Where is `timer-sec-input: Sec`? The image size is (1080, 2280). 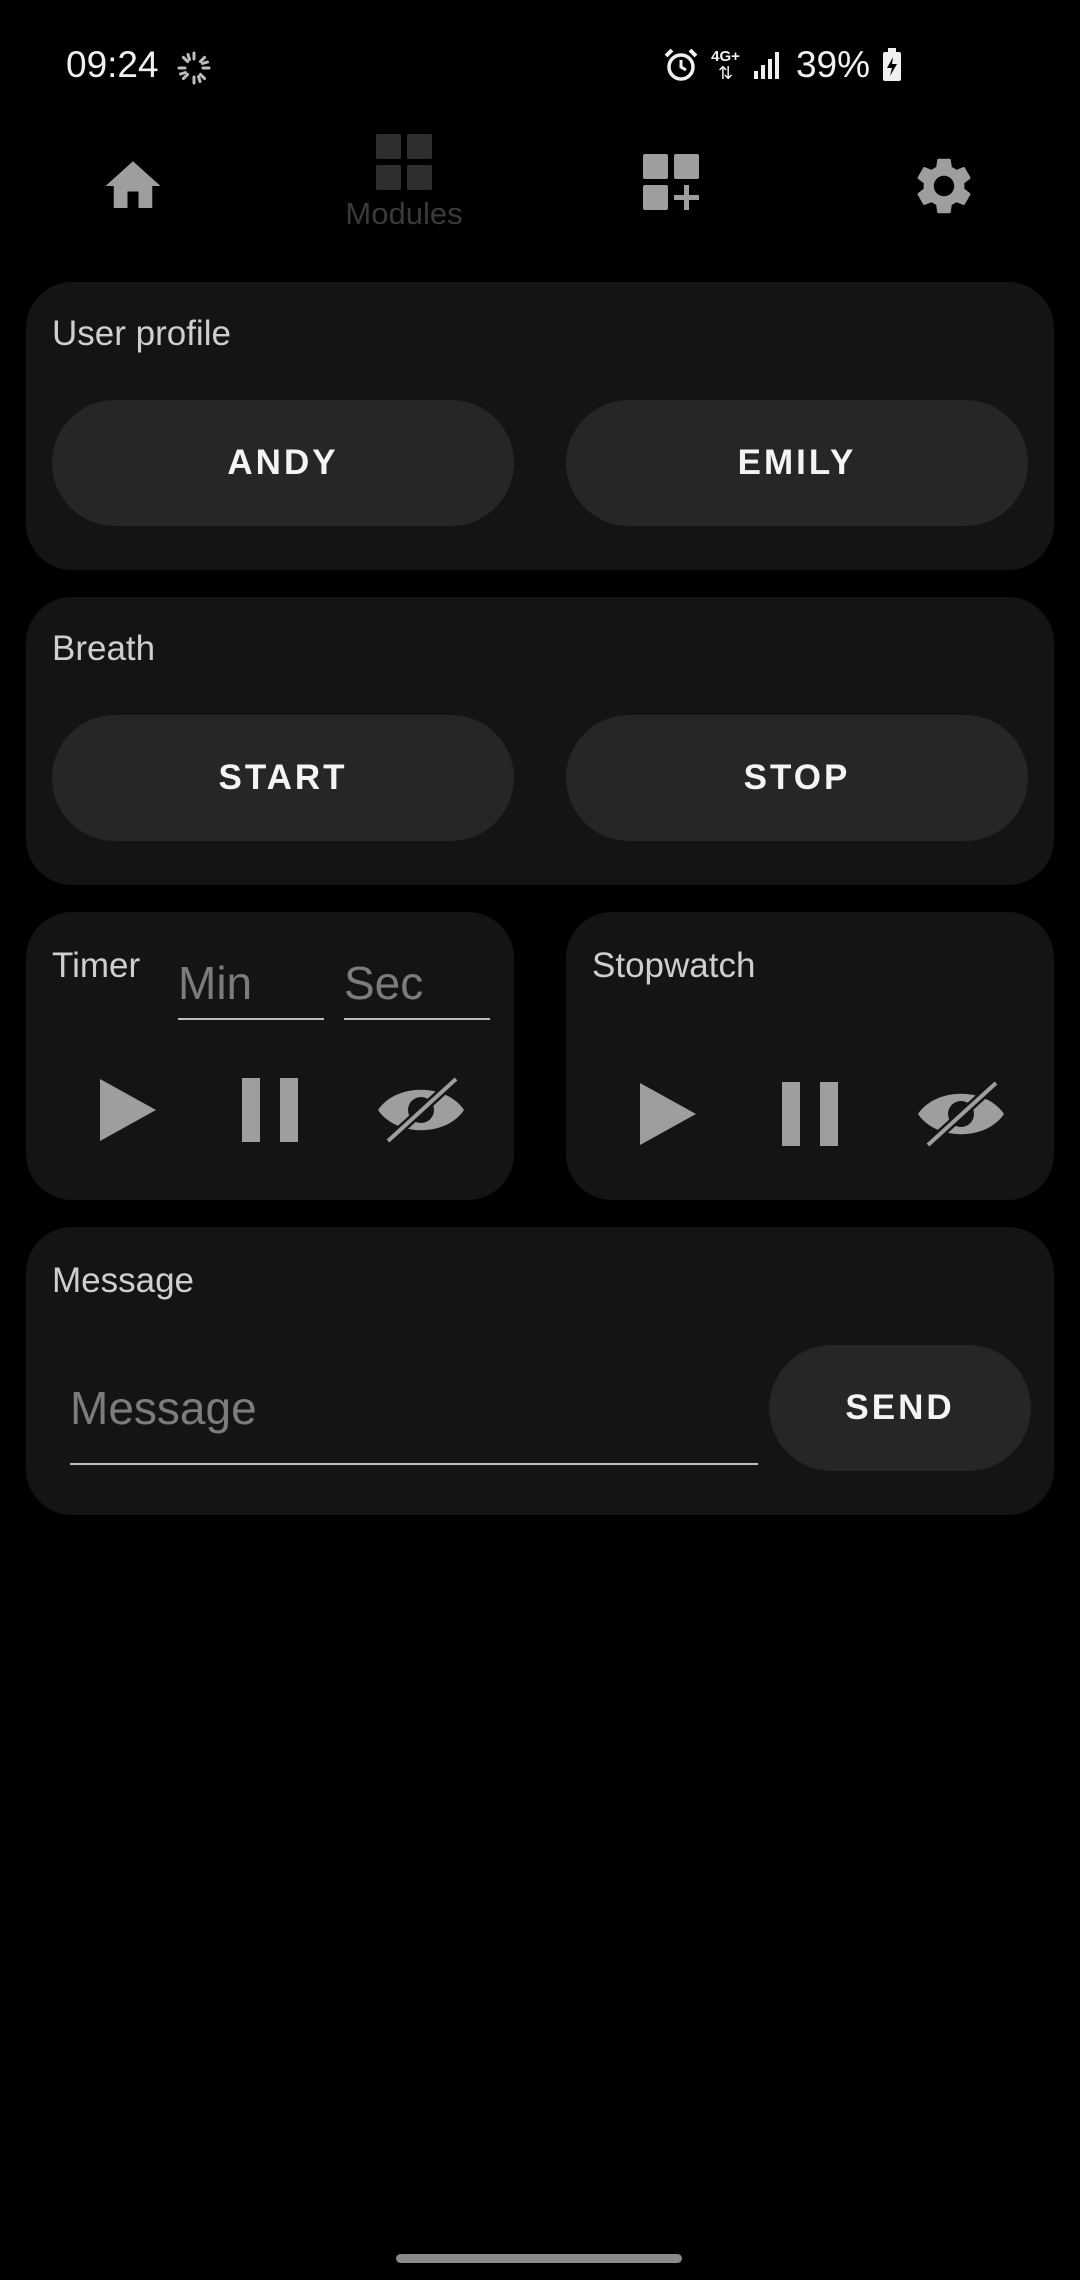
timer-sec-input: Sec is located at coordinates (383, 983).